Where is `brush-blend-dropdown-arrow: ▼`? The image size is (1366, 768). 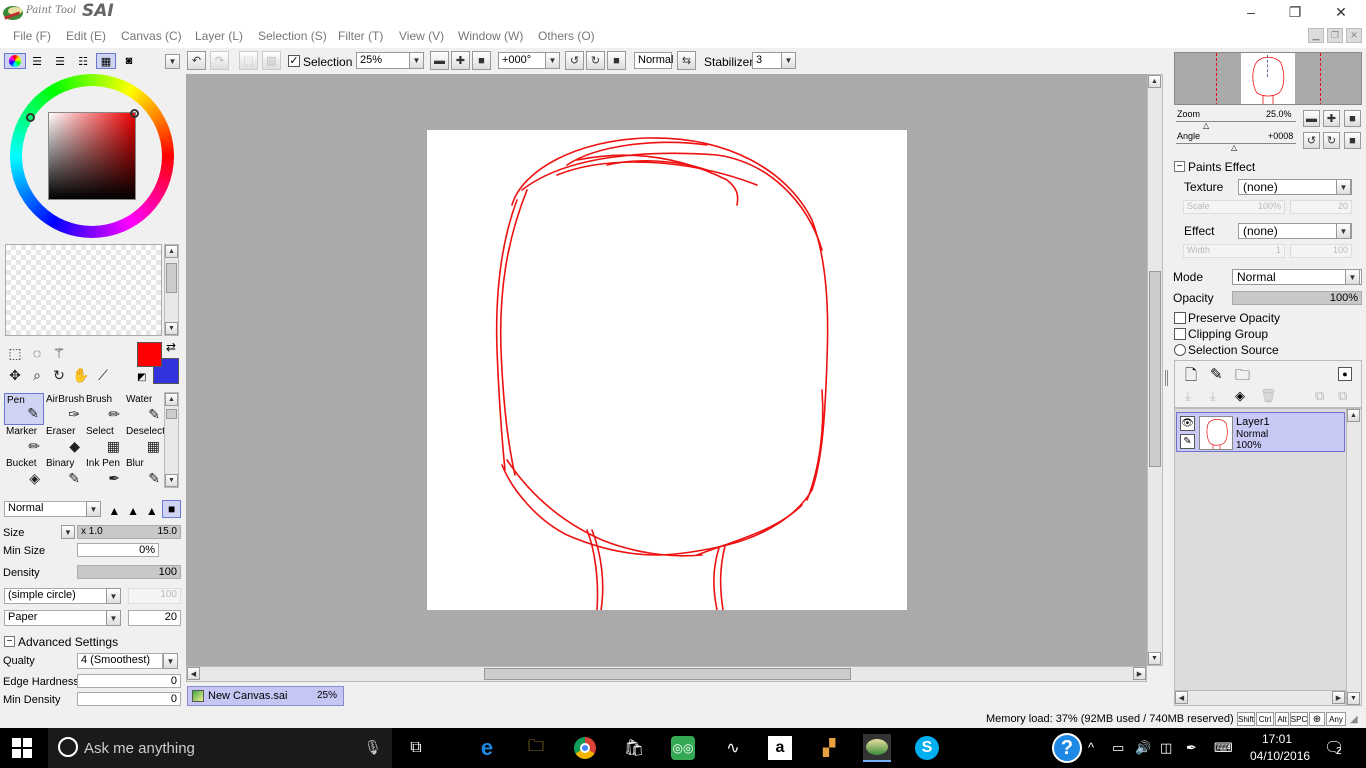 brush-blend-dropdown-arrow: ▼ is located at coordinates (93, 509).